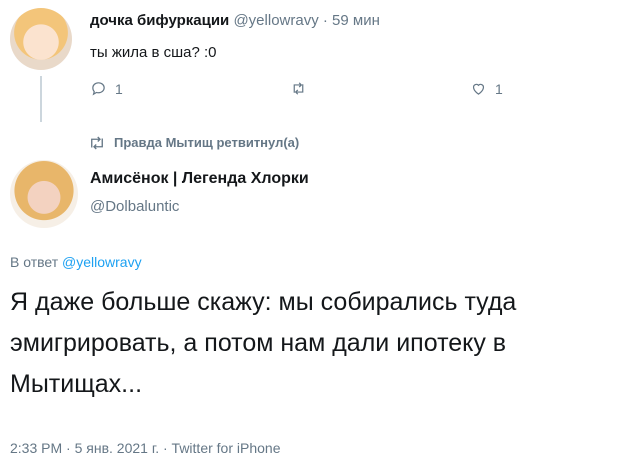 Image resolution: width=640 pixels, height=466 pixels. What do you see at coordinates (486, 88) in the screenshot?
I see `like-button: 1` at bounding box center [486, 88].